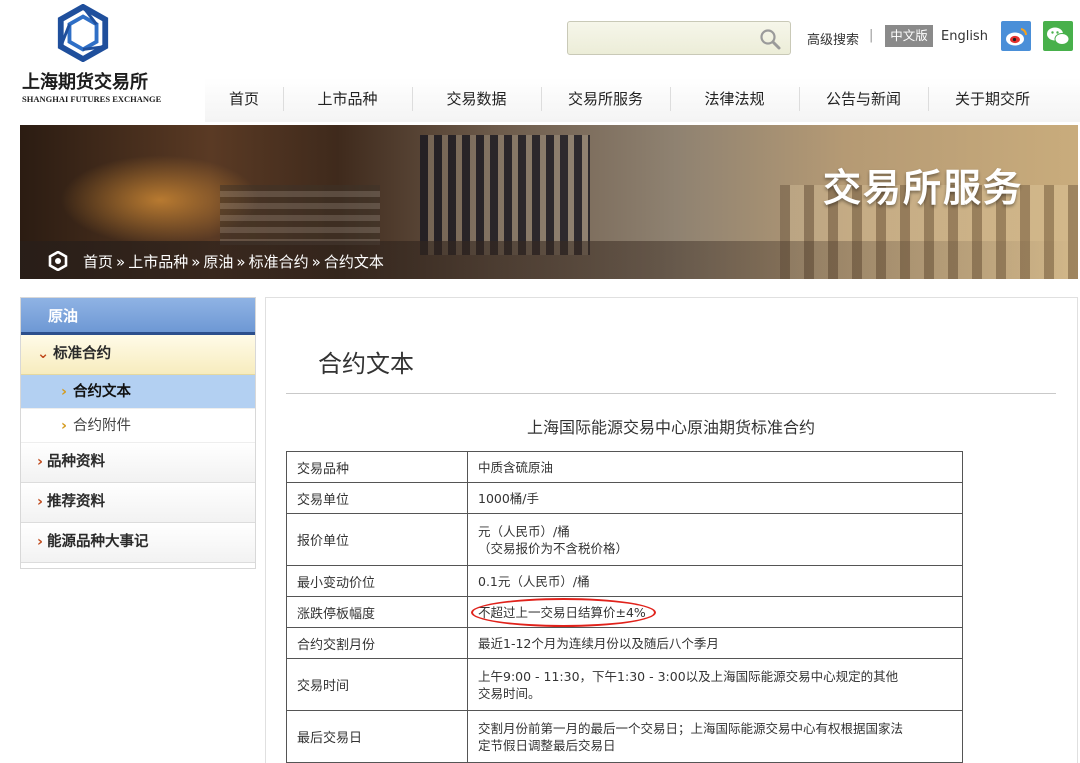 The width and height of the screenshot is (1080, 763). Describe the element at coordinates (1016, 36) in the screenshot. I see `weibo-icon` at that location.